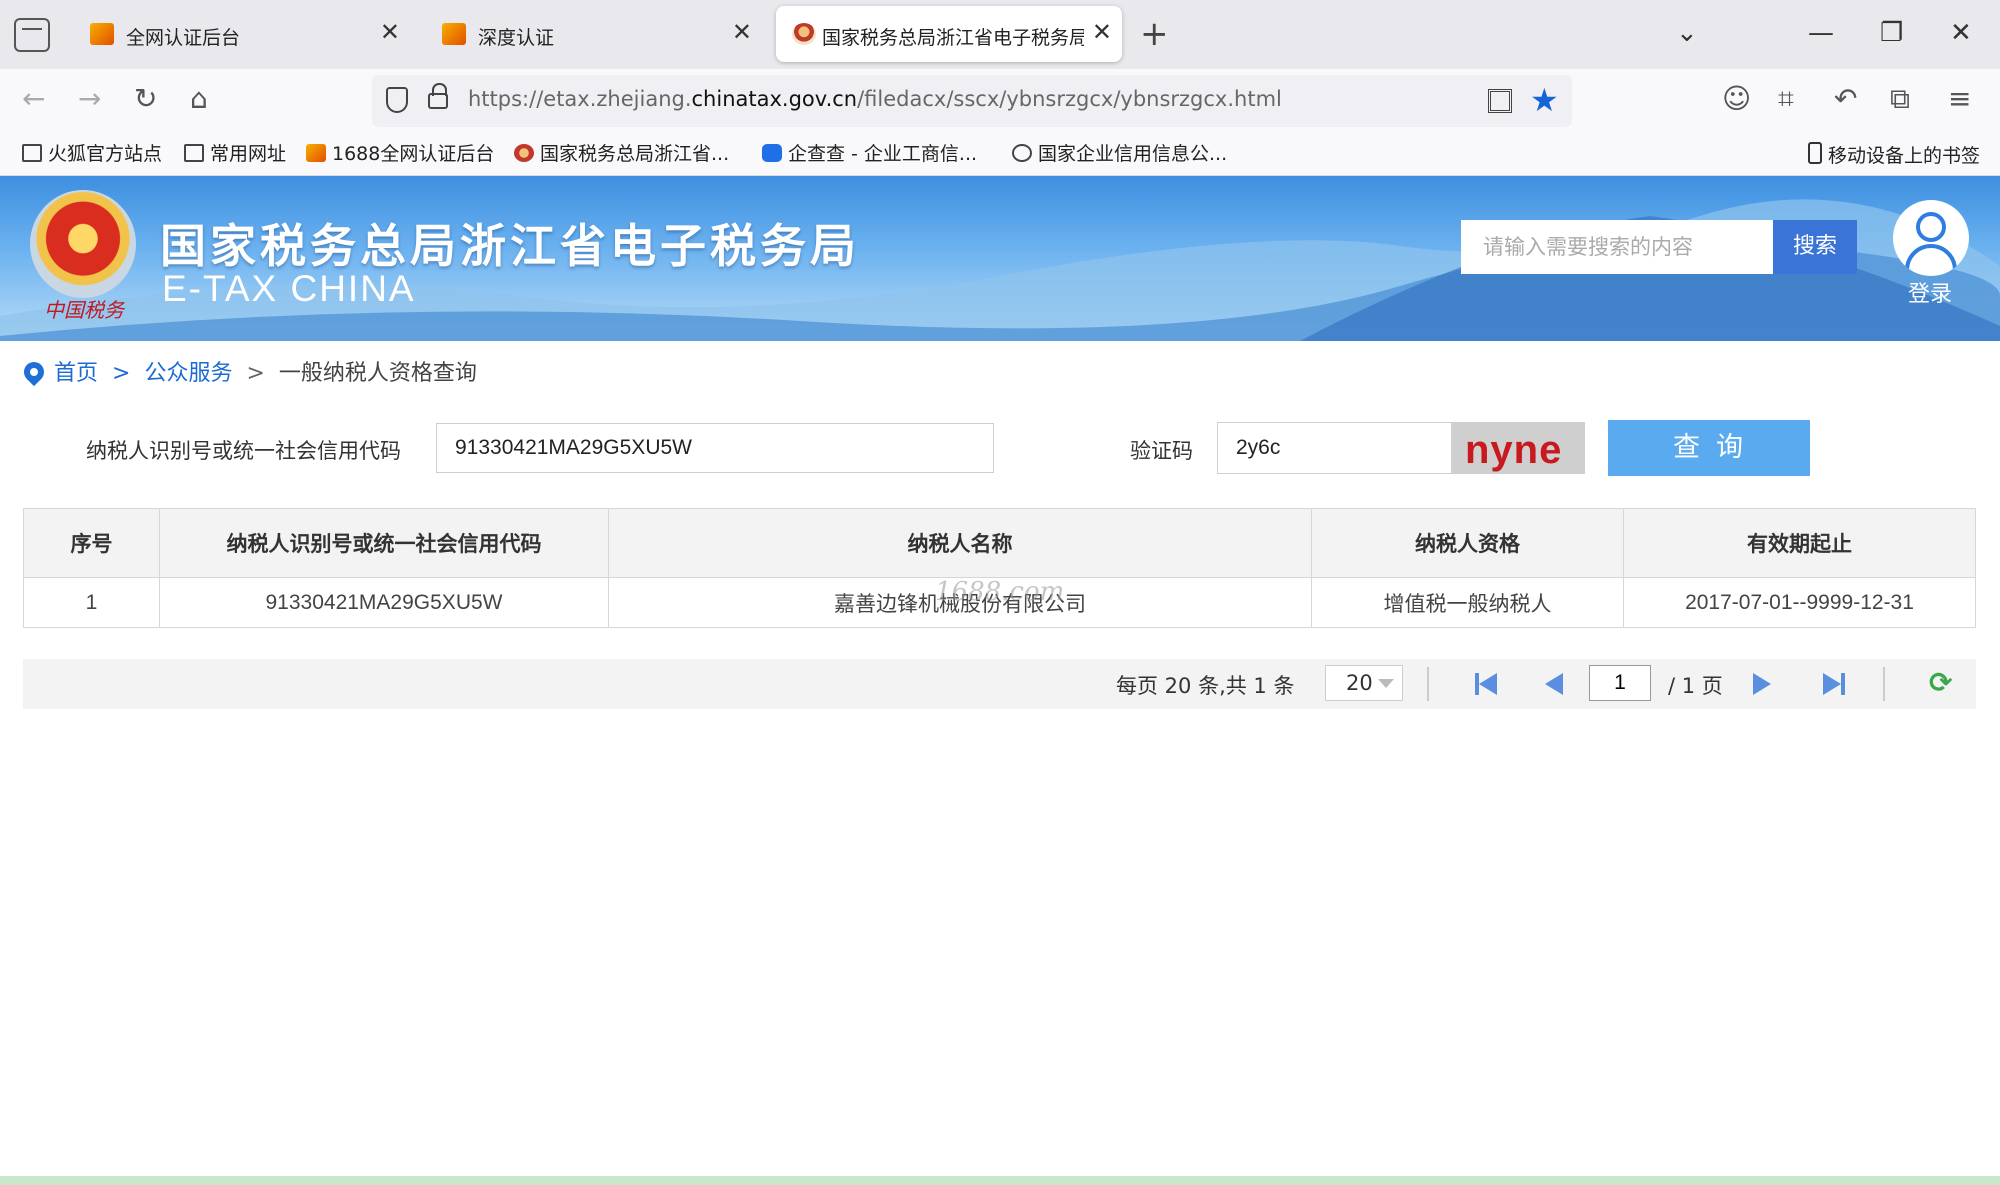 The image size is (2000, 1185). What do you see at coordinates (999, 684) in the screenshot?
I see `pager: 每页 20 条,共 1 条 20 / 1 页 ⟳` at bounding box center [999, 684].